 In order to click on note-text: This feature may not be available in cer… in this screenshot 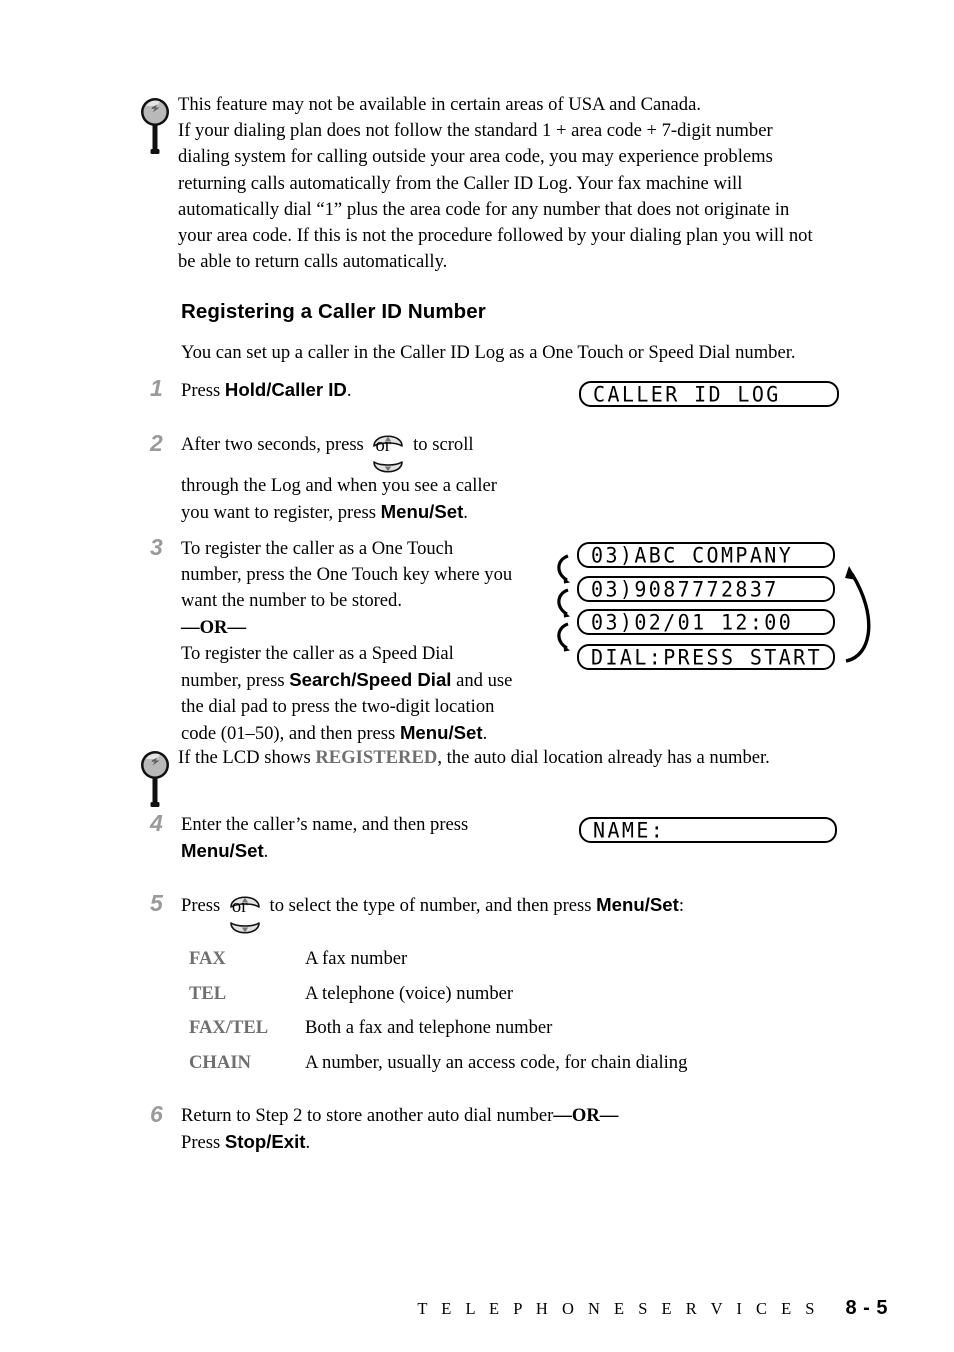, I will do `click(495, 183)`.